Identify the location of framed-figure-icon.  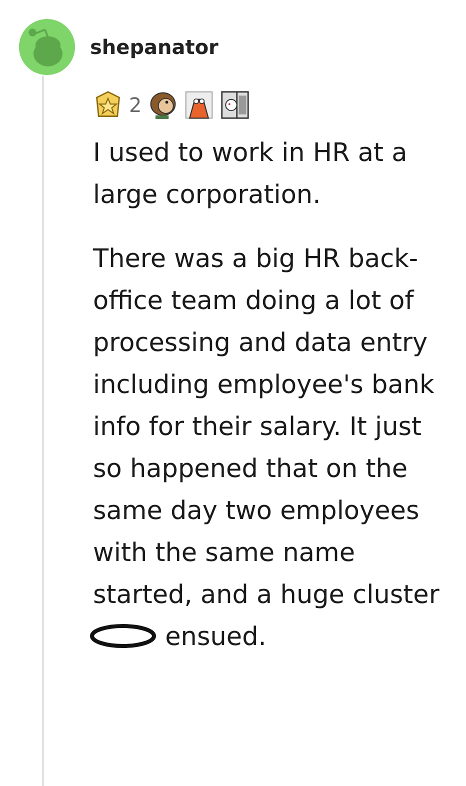
(235, 105).